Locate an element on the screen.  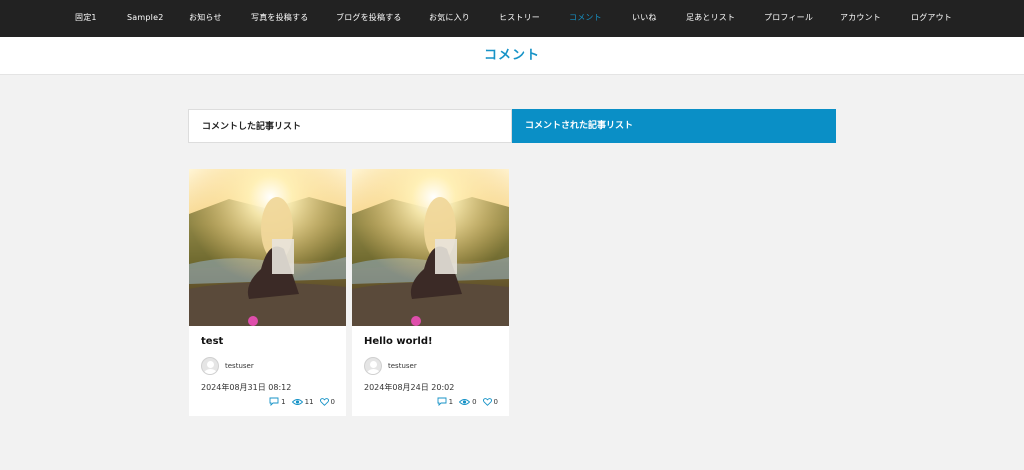
post-title: test is located at coordinates (212, 341).